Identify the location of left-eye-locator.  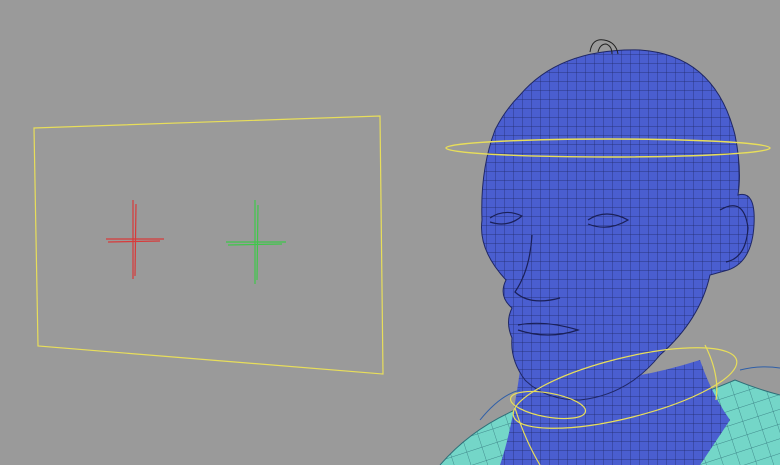
(135, 239).